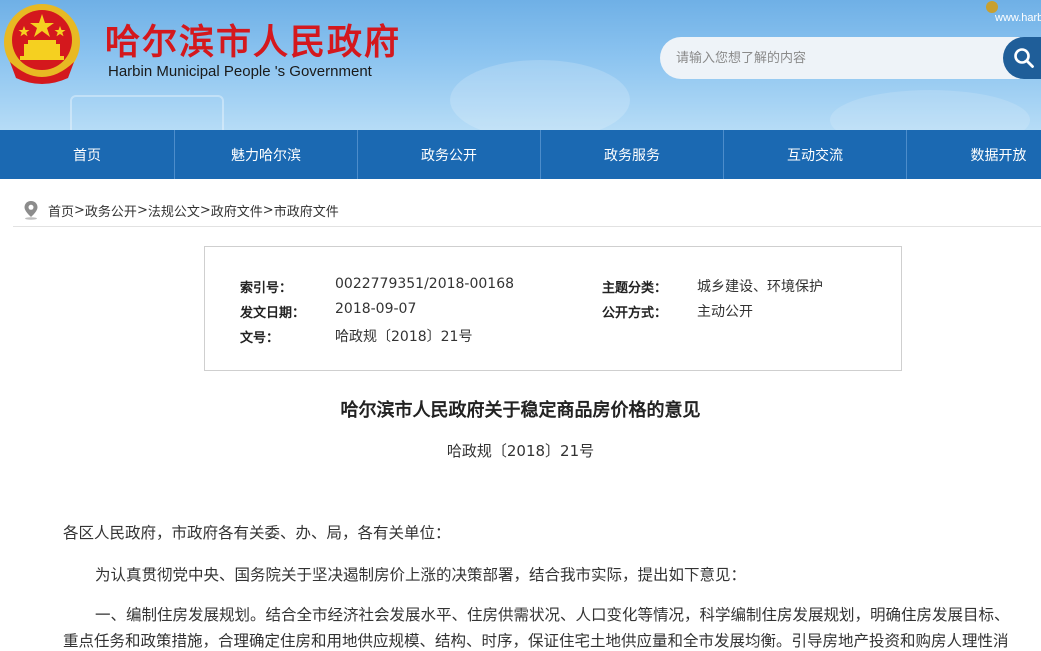 The width and height of the screenshot is (1041, 651). Describe the element at coordinates (760, 287) in the screenshot. I see `topic-category-value: 城乡建设、环境保护` at that location.